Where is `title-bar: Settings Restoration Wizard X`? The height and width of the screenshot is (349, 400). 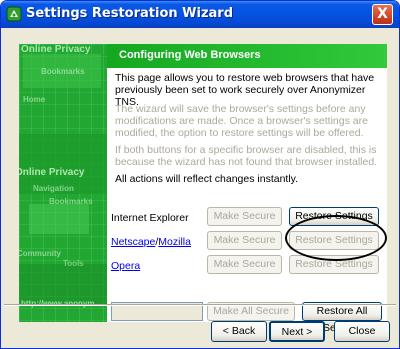 title-bar: Settings Restoration Wizard X is located at coordinates (200, 14).